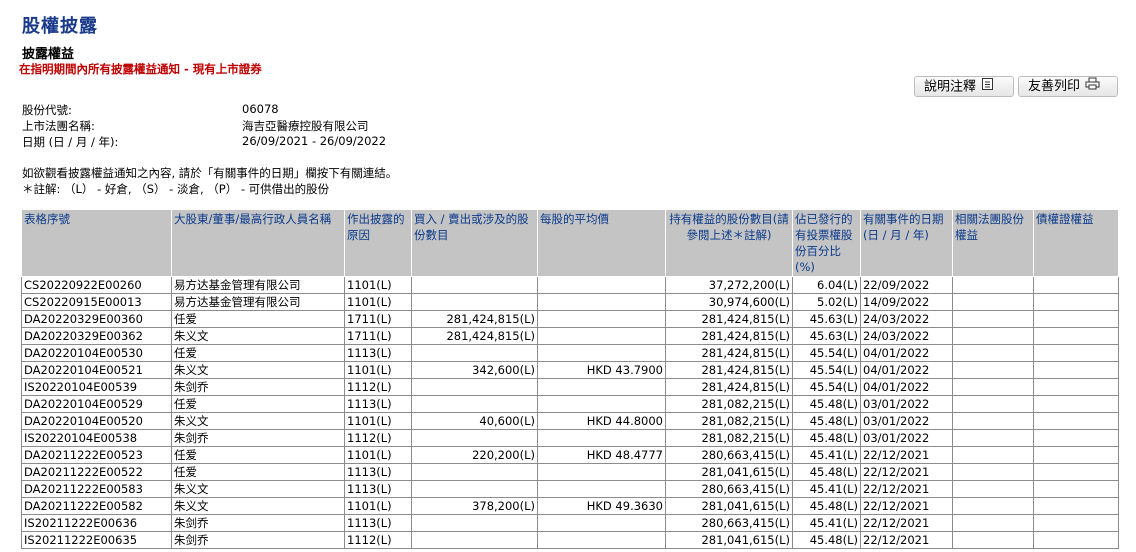 Image resolution: width=1136 pixels, height=552 pixels. What do you see at coordinates (60, 26) in the screenshot?
I see `page-title: 股權披露` at bounding box center [60, 26].